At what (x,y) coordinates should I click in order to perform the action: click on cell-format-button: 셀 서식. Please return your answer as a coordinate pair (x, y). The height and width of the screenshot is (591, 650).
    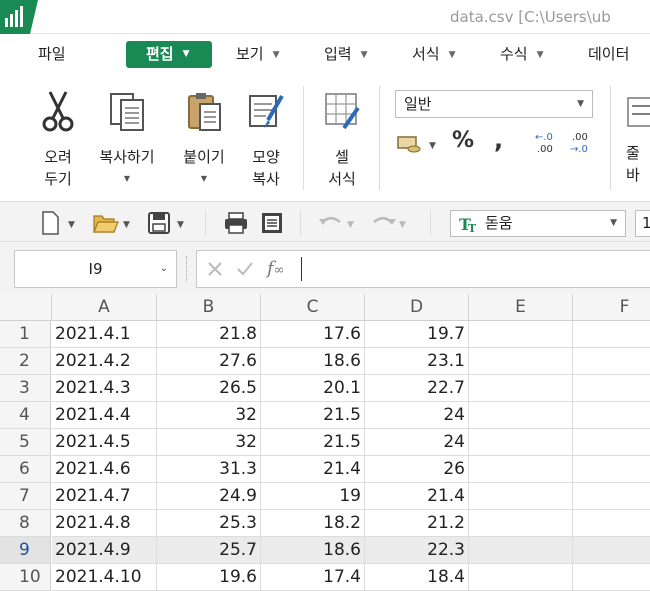
    Looking at the image, I should click on (342, 140).